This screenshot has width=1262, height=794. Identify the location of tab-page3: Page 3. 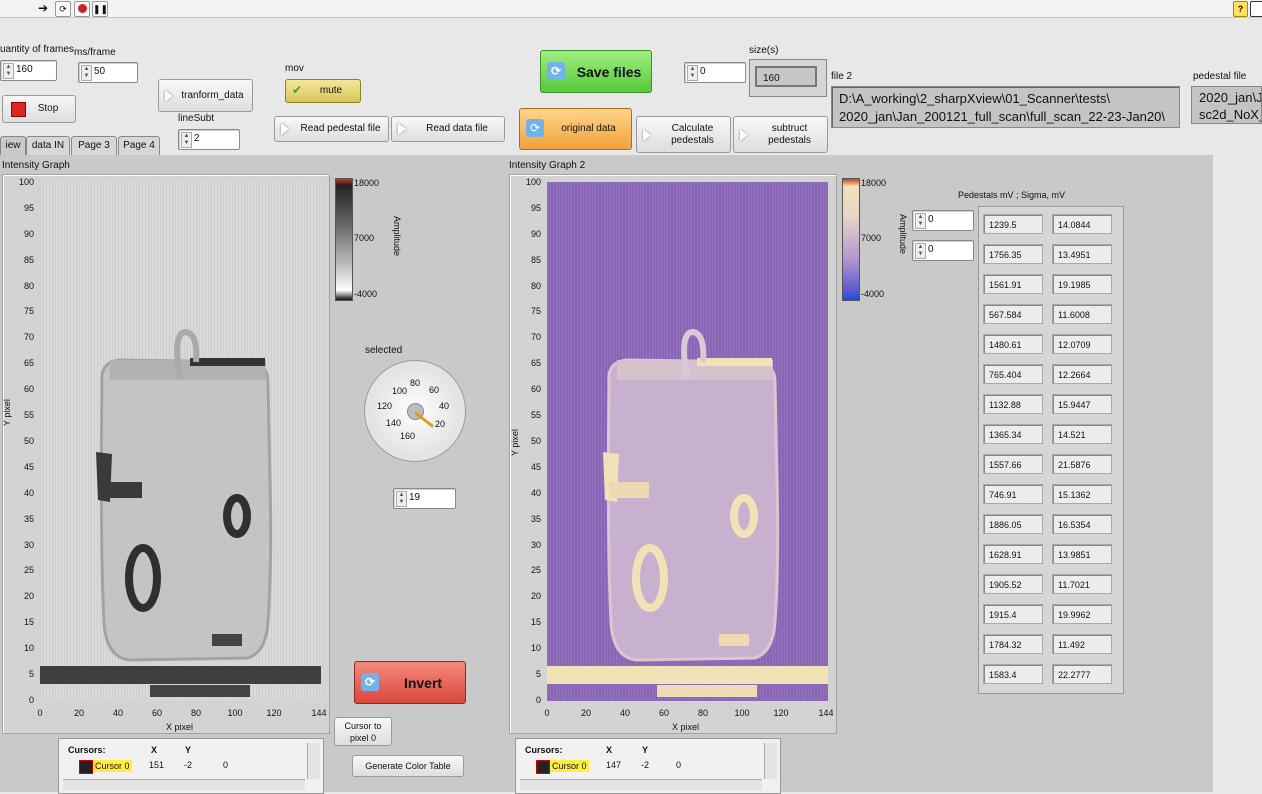
(94, 146).